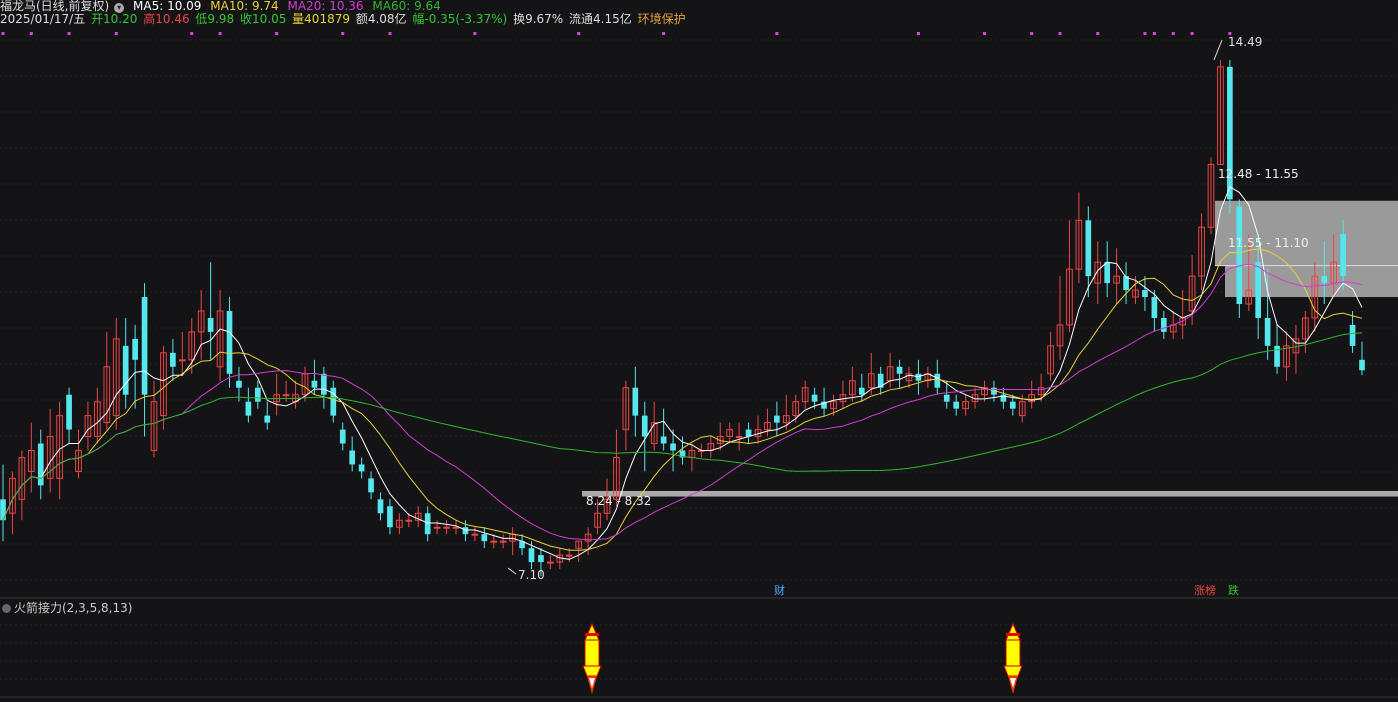  I want to click on zone3-label: 8.24 - 8.32, so click(618, 501).